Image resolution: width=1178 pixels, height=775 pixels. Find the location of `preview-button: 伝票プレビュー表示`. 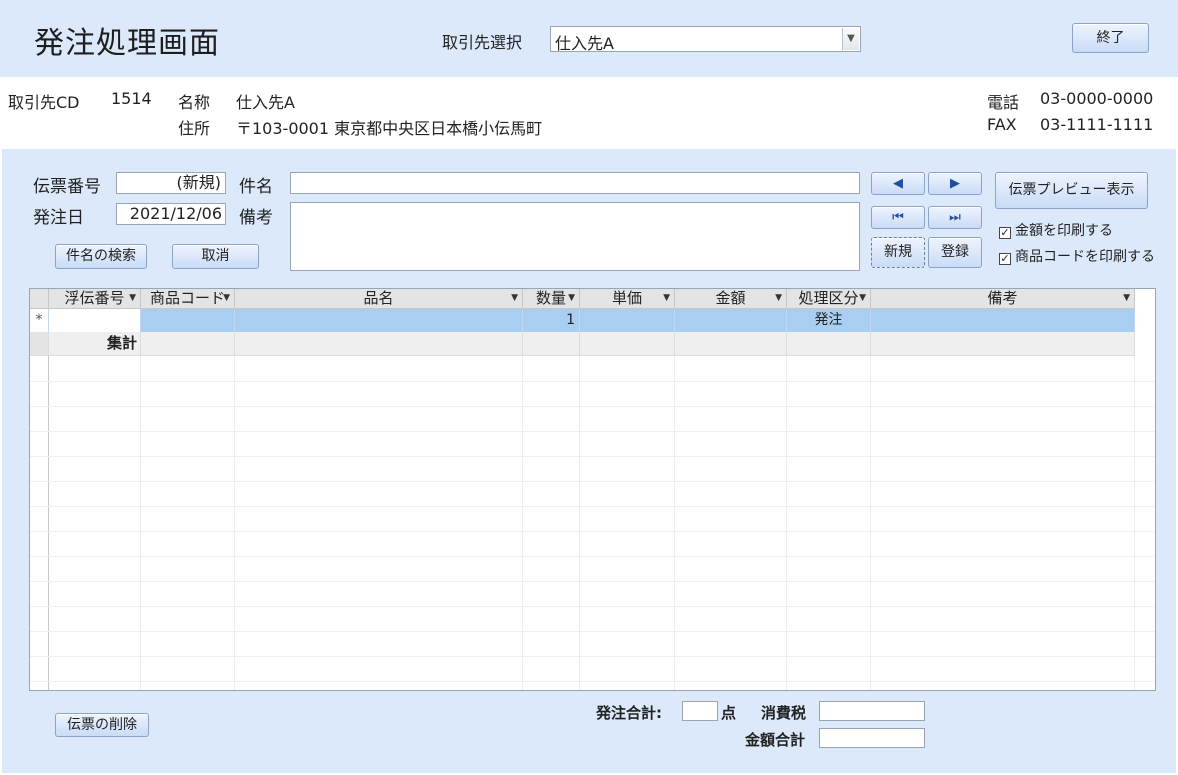

preview-button: 伝票プレビュー表示 is located at coordinates (1071, 190).